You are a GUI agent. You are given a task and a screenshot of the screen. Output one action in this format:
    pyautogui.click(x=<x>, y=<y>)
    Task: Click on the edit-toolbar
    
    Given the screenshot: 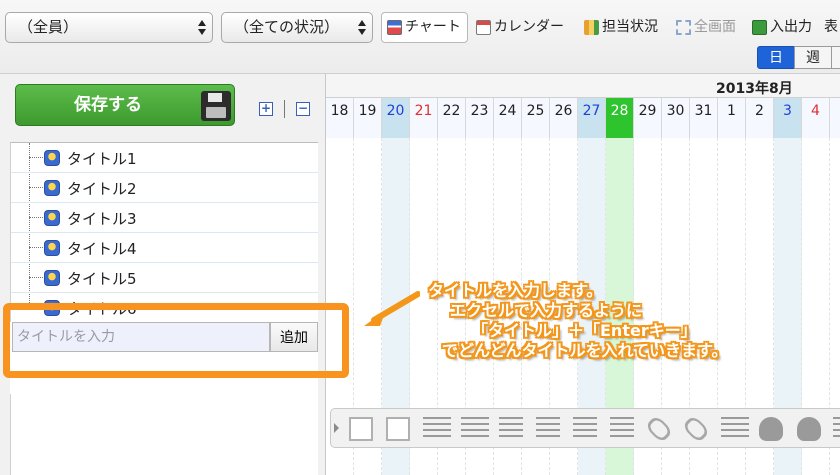 What is the action you would take?
    pyautogui.click(x=585, y=428)
    